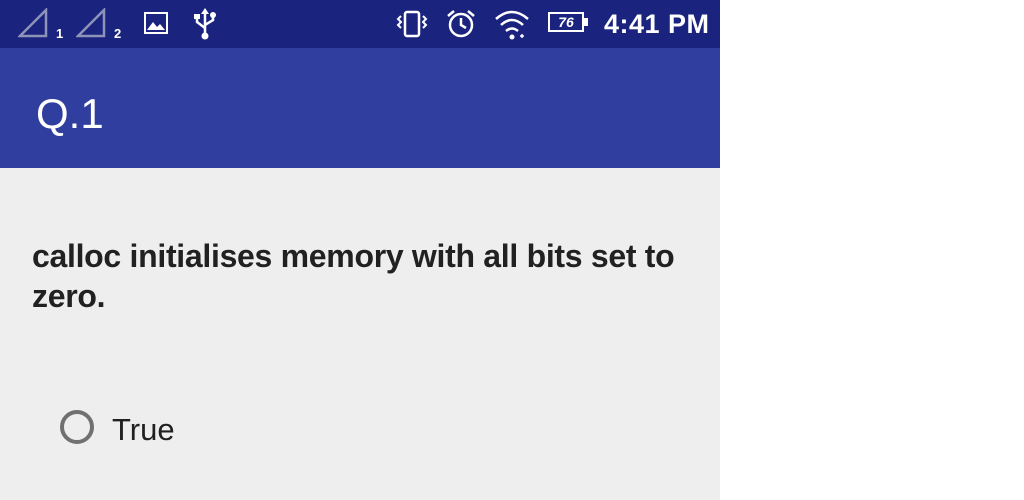 This screenshot has width=1024, height=500. What do you see at coordinates (360, 24) in the screenshot?
I see `status-bar: 1 2 76 4:41 PM` at bounding box center [360, 24].